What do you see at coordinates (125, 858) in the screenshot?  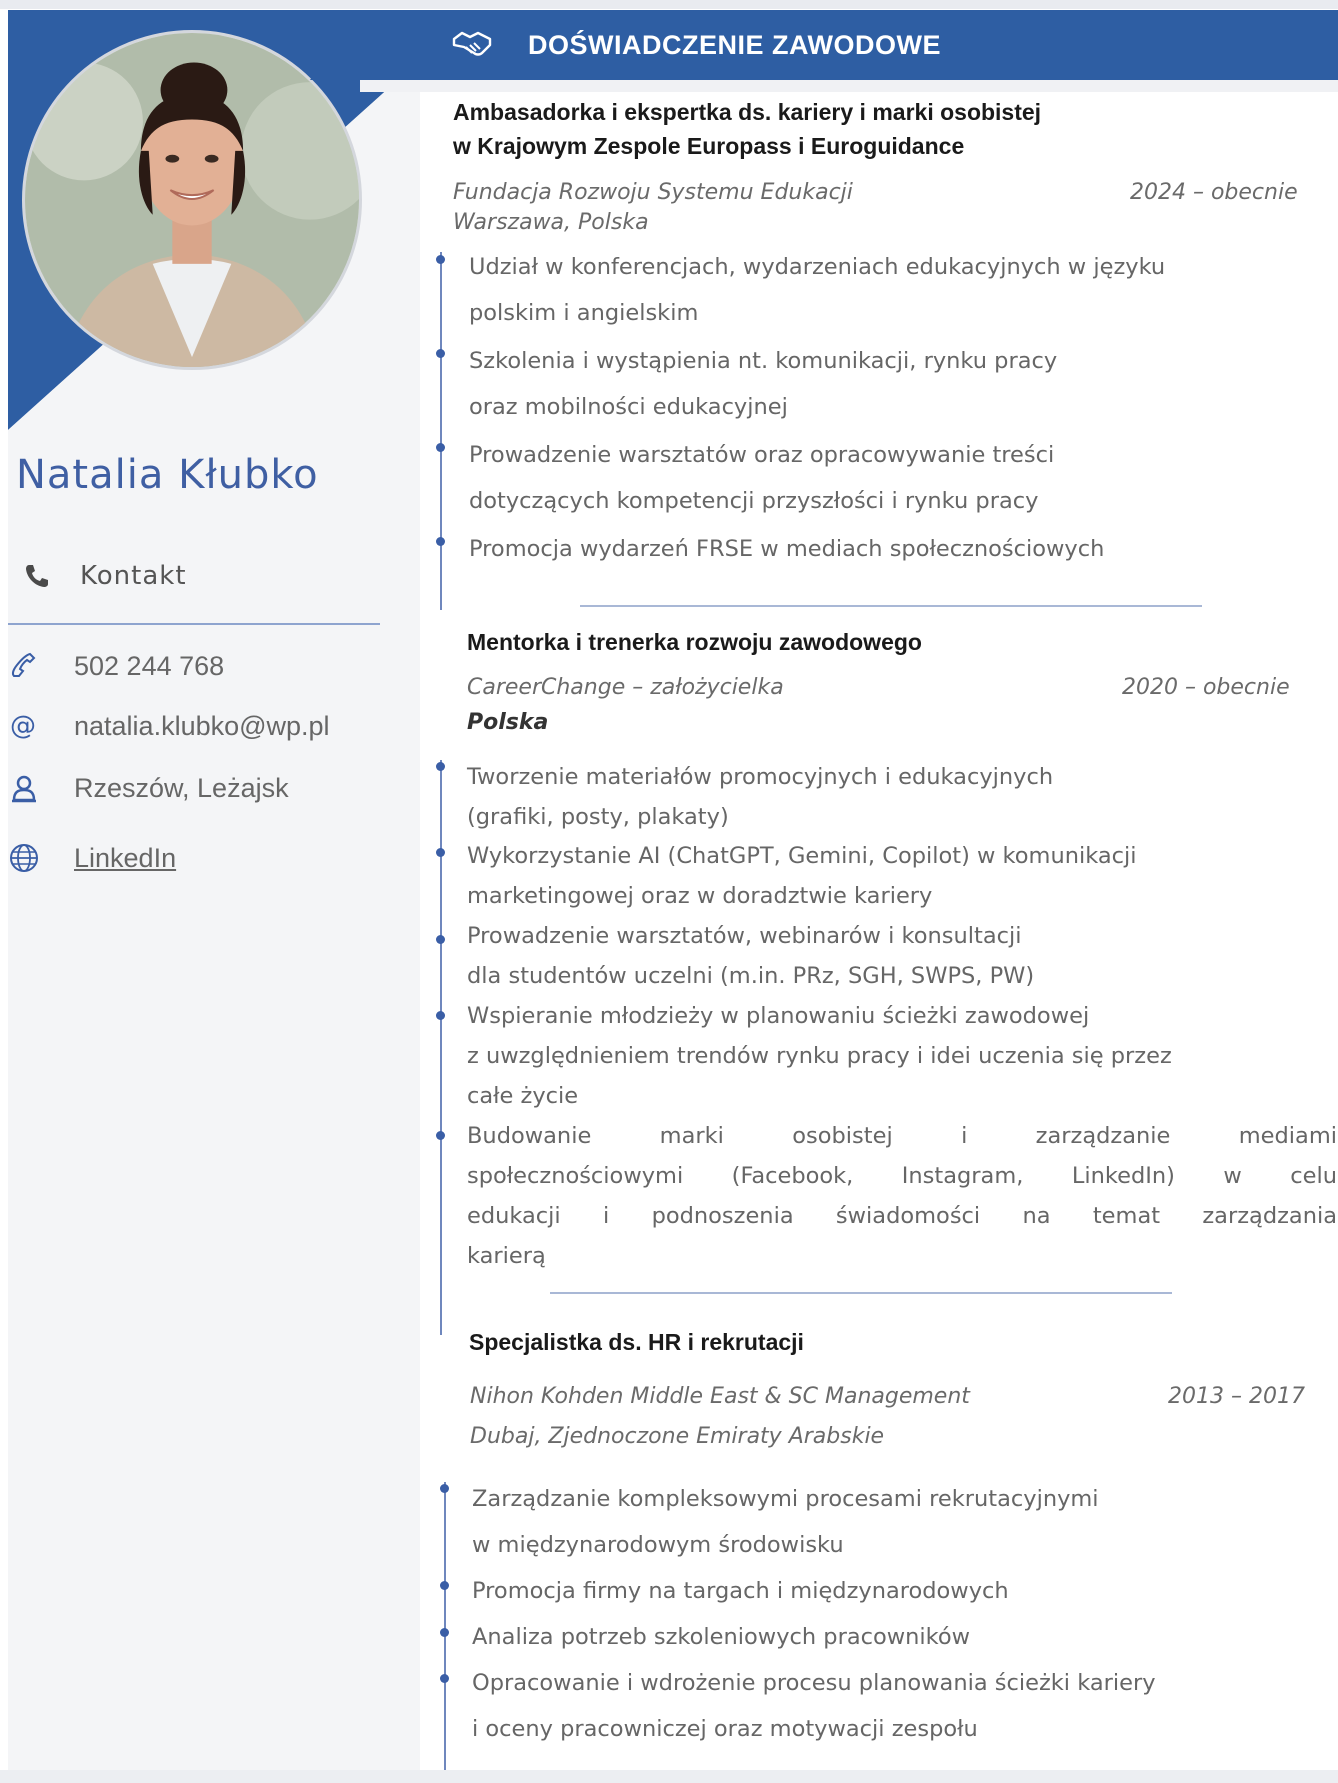 I see `linkedin-link: LinkedIn` at bounding box center [125, 858].